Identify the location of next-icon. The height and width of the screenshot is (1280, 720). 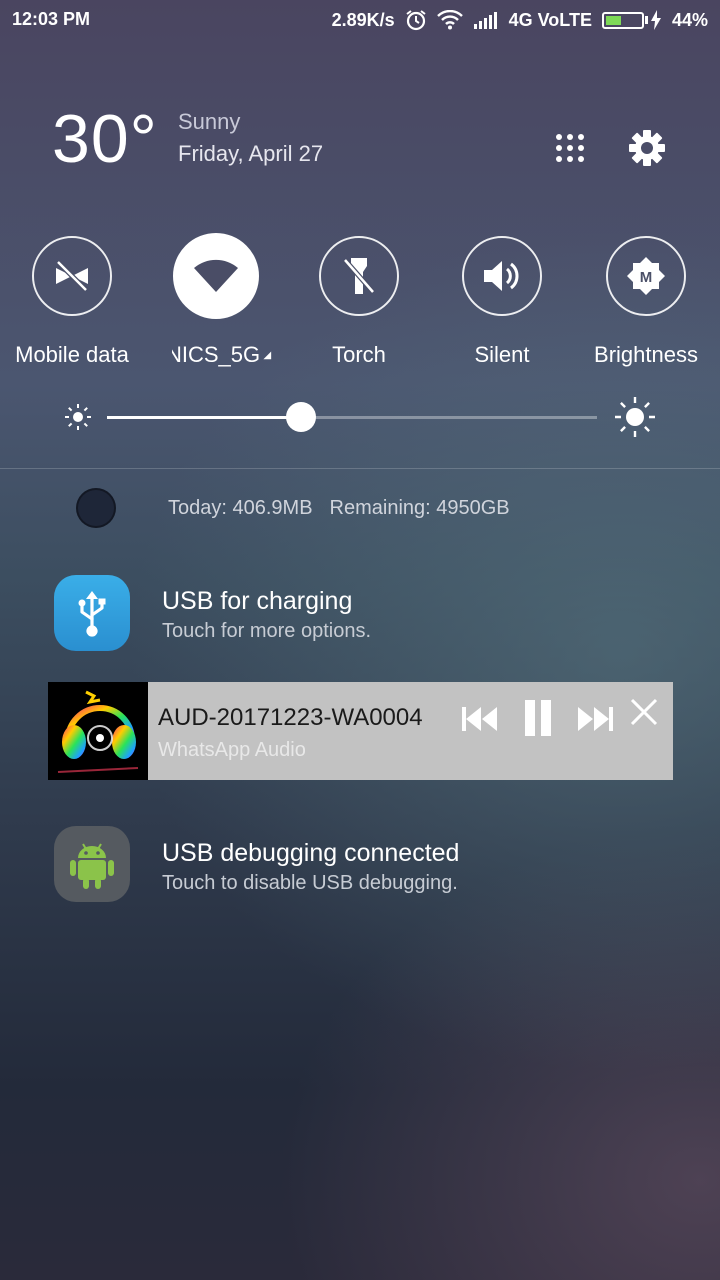
(595, 719).